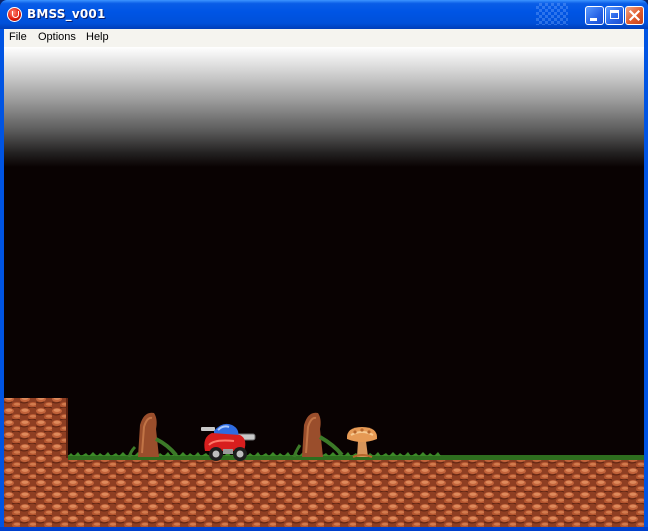  Describe the element at coordinates (324, 489) in the screenshot. I see `dirt-ground` at that location.